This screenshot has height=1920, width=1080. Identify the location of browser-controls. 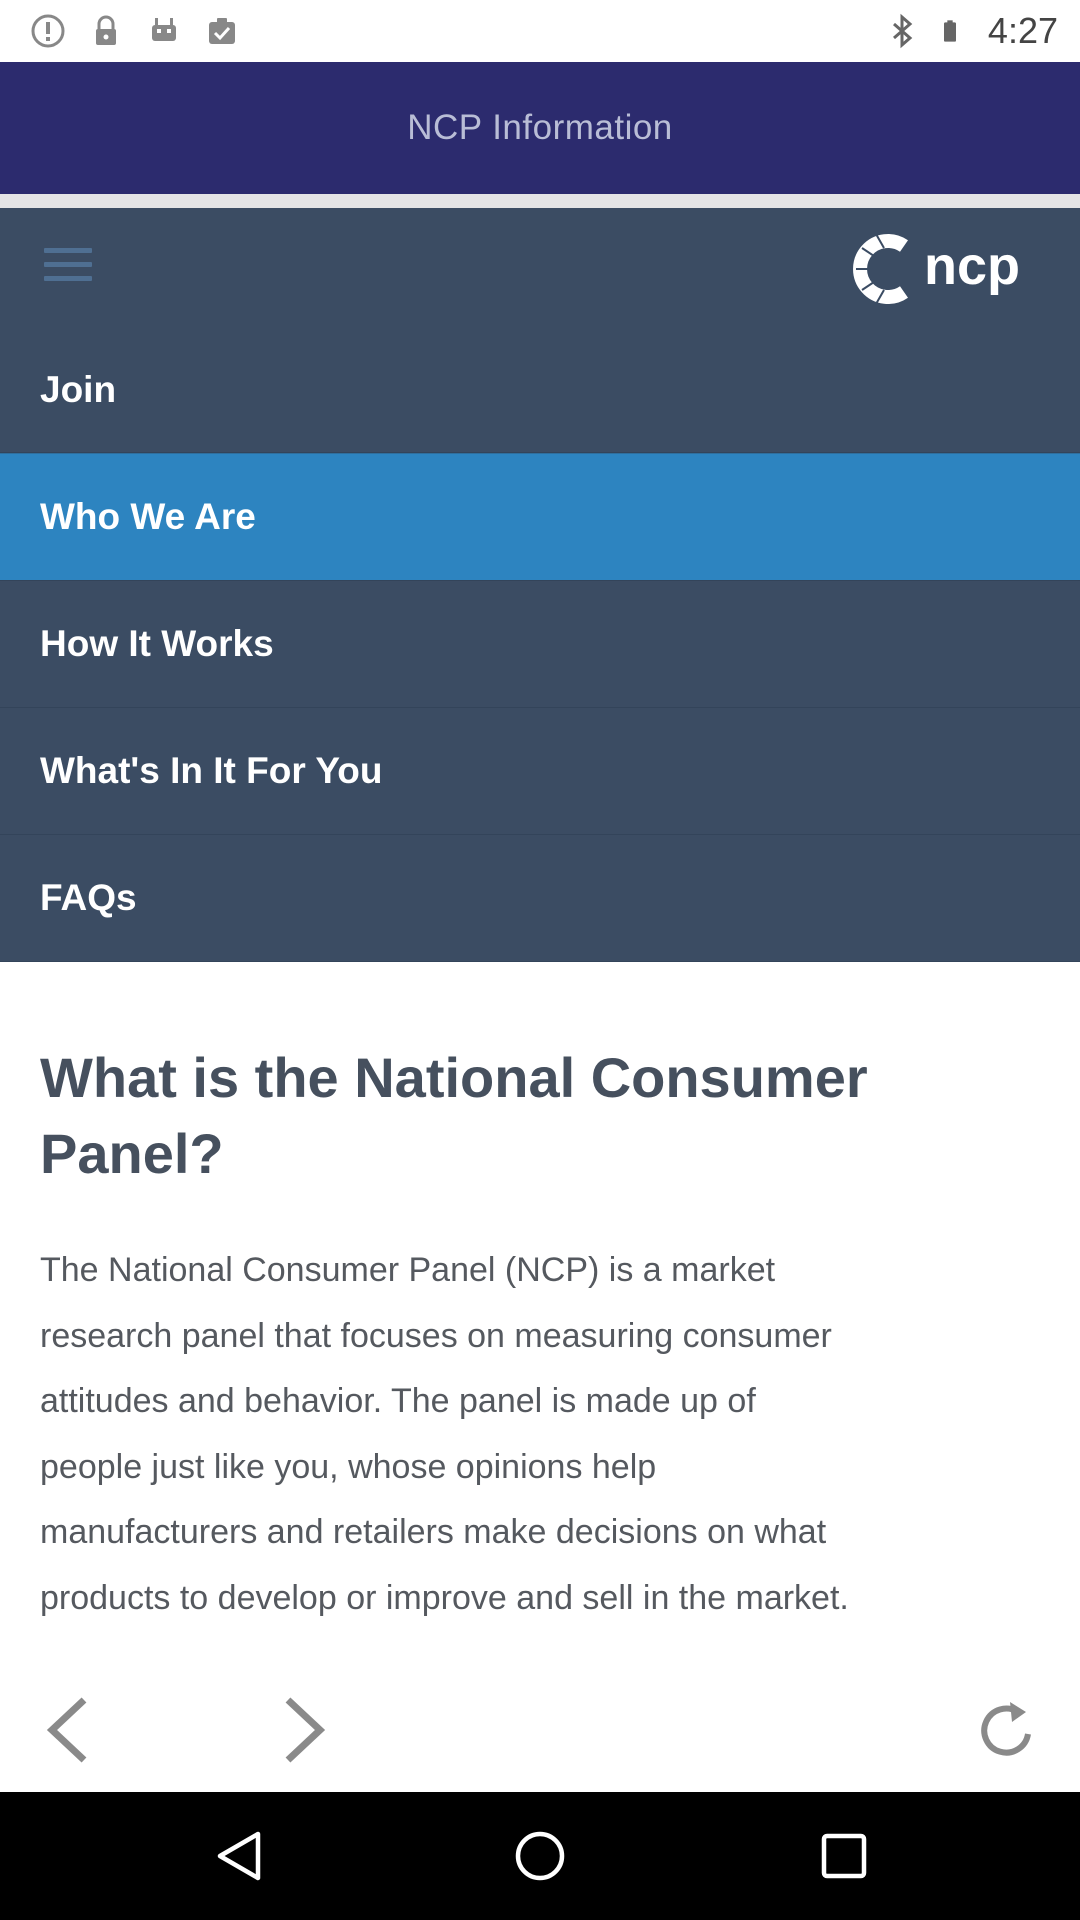
(540, 1732).